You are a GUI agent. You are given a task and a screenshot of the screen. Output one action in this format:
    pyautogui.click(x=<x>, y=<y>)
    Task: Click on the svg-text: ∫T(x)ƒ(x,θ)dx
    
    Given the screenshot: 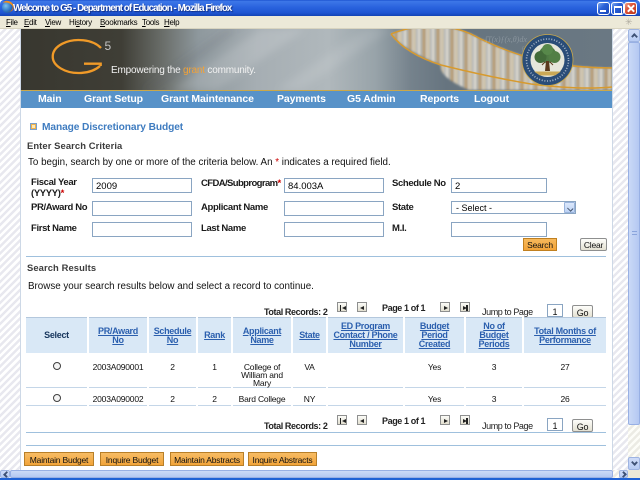 What is the action you would take?
    pyautogui.click(x=505, y=39)
    